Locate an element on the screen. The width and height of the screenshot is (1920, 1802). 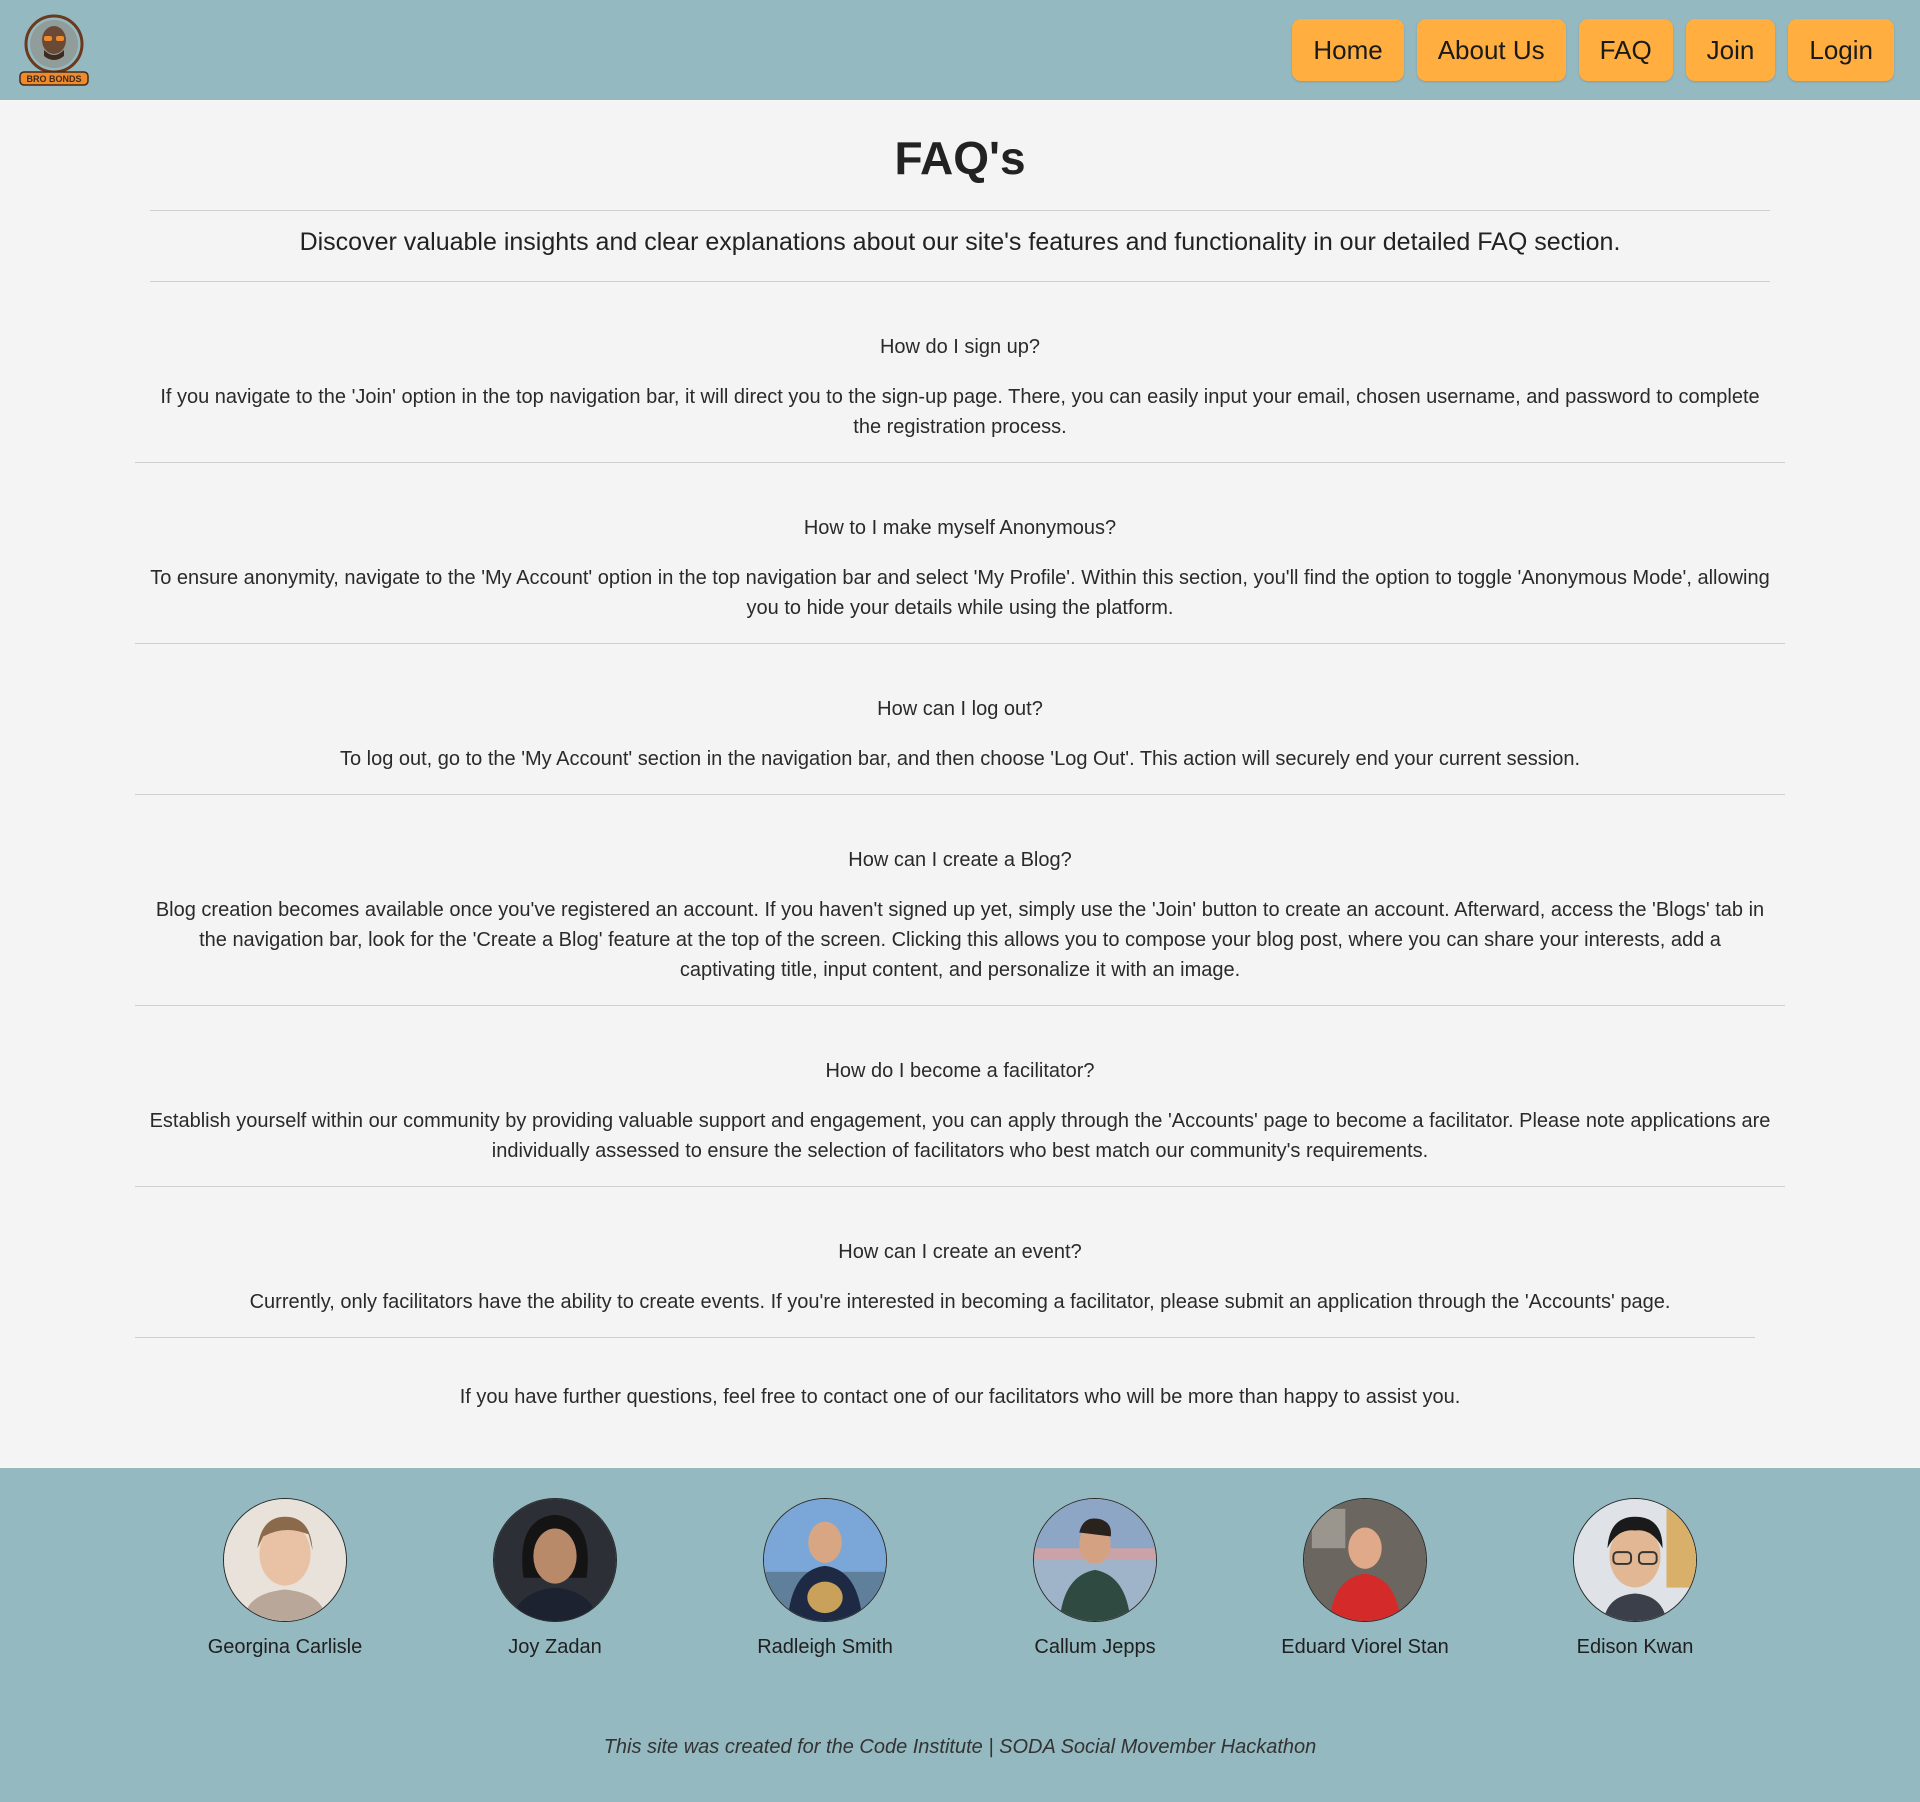
member-name: Eduard Viorel Stan is located at coordinates (1365, 1647).